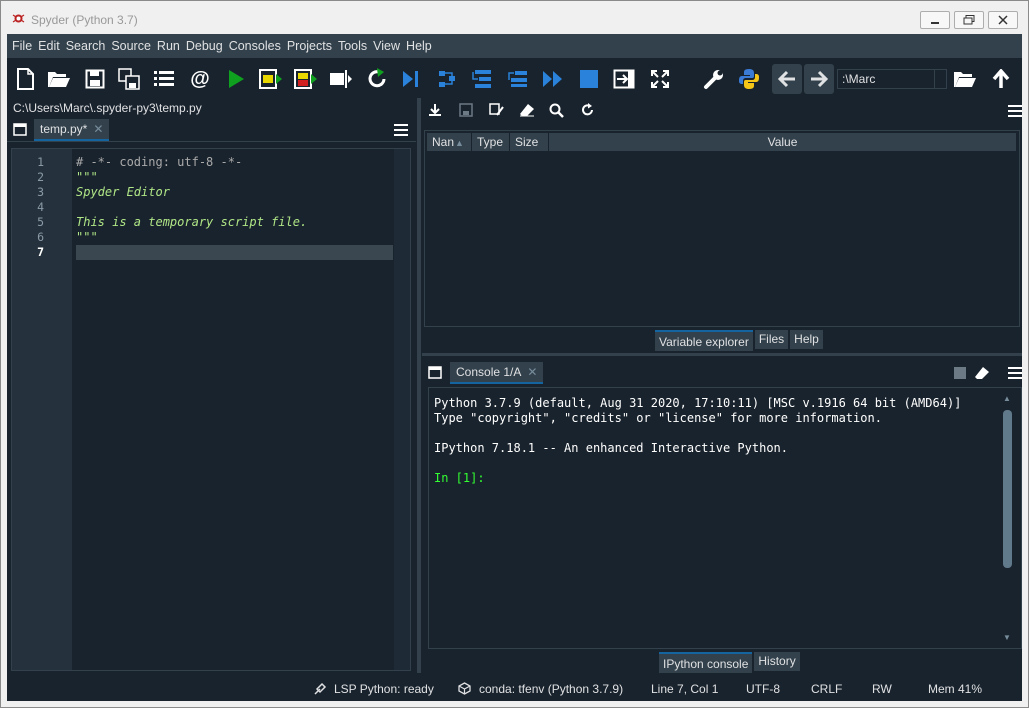  What do you see at coordinates (969, 20) in the screenshot?
I see `maximize-button` at bounding box center [969, 20].